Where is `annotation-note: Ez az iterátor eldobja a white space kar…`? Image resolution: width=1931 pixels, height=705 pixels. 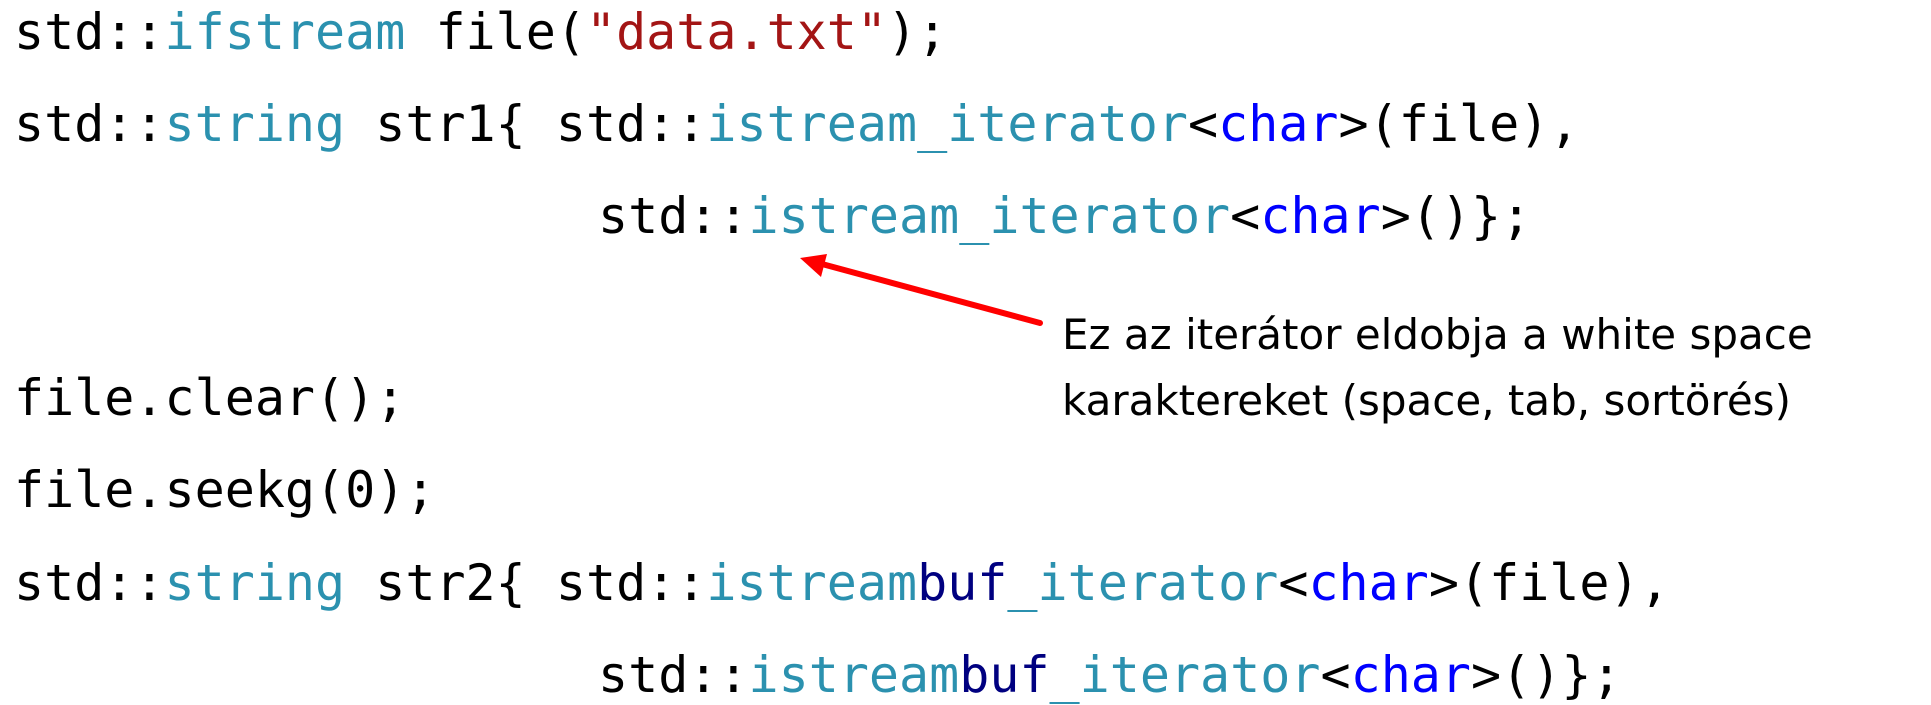
annotation-note: Ez az iterátor eldobja a white space kar… is located at coordinates (1496, 368).